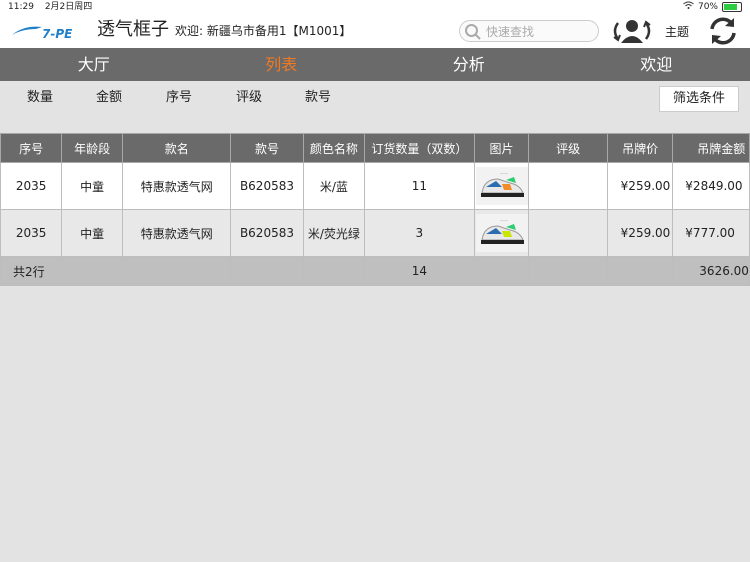 This screenshot has width=750, height=562. What do you see at coordinates (375, 98) in the screenshot?
I see `sort-bar: 数量 金额 序号 评级 款号` at bounding box center [375, 98].